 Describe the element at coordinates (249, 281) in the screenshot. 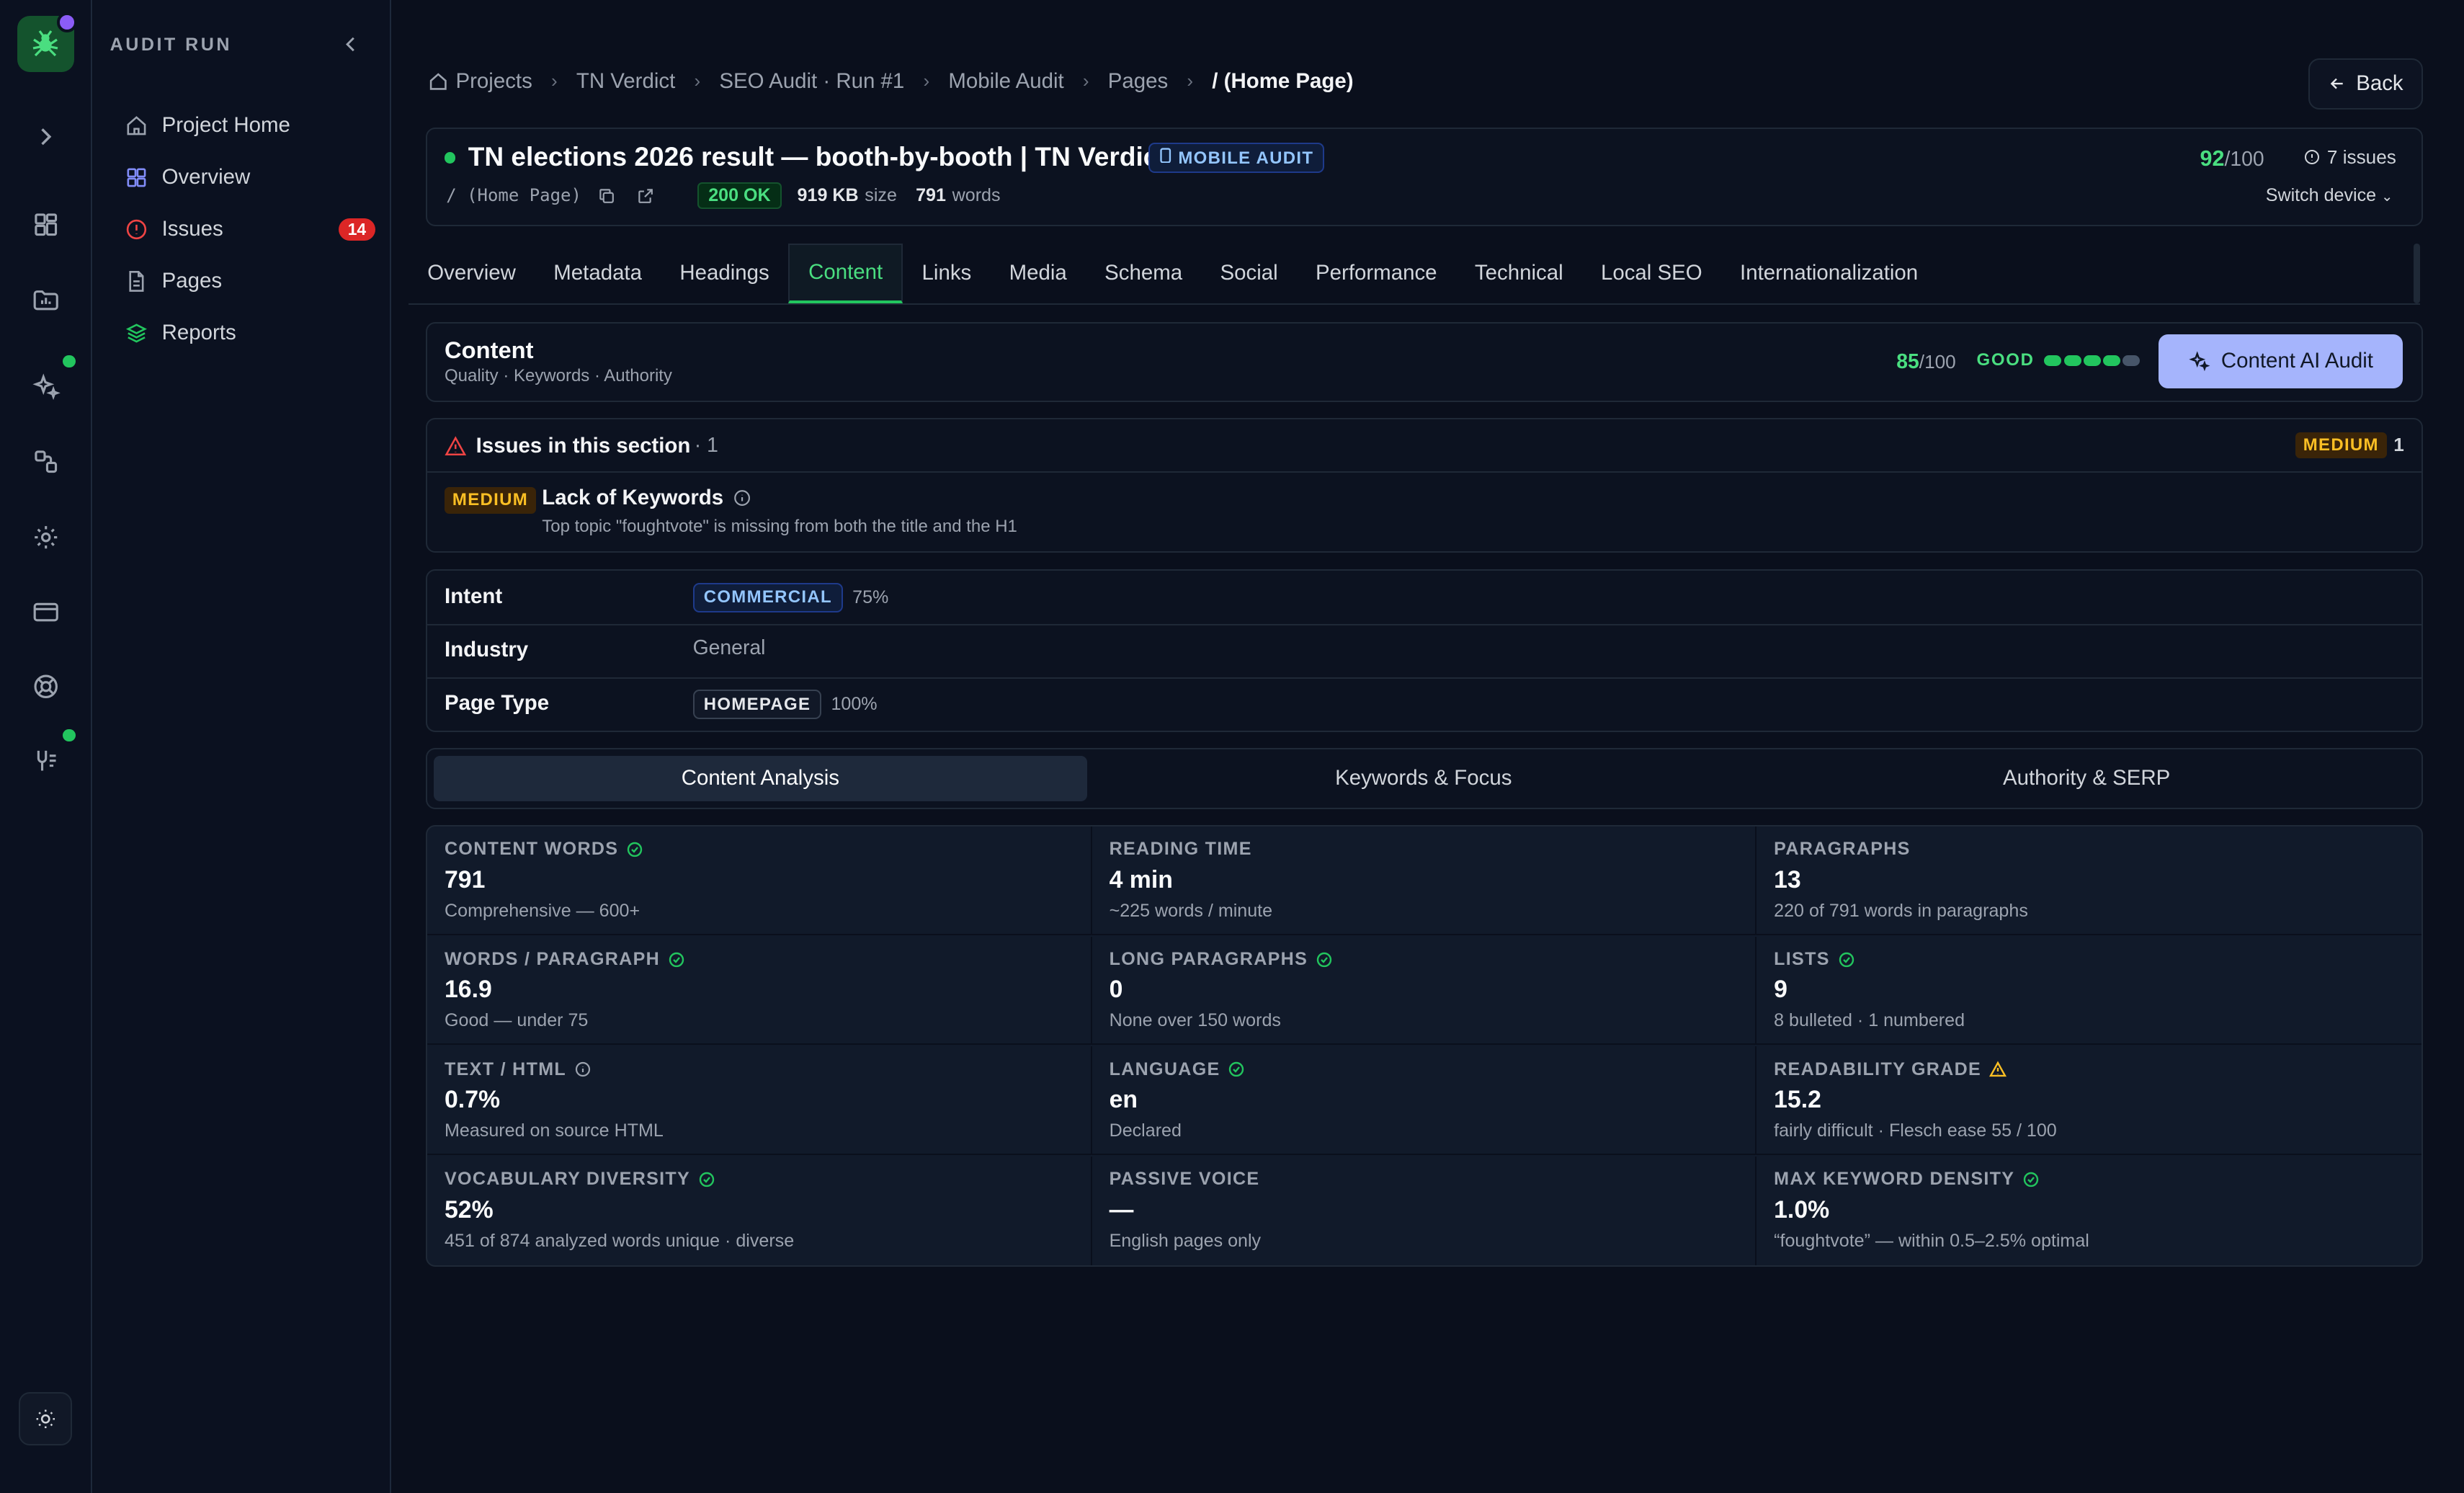

I see `sidebar-item-pages: Pages` at that location.